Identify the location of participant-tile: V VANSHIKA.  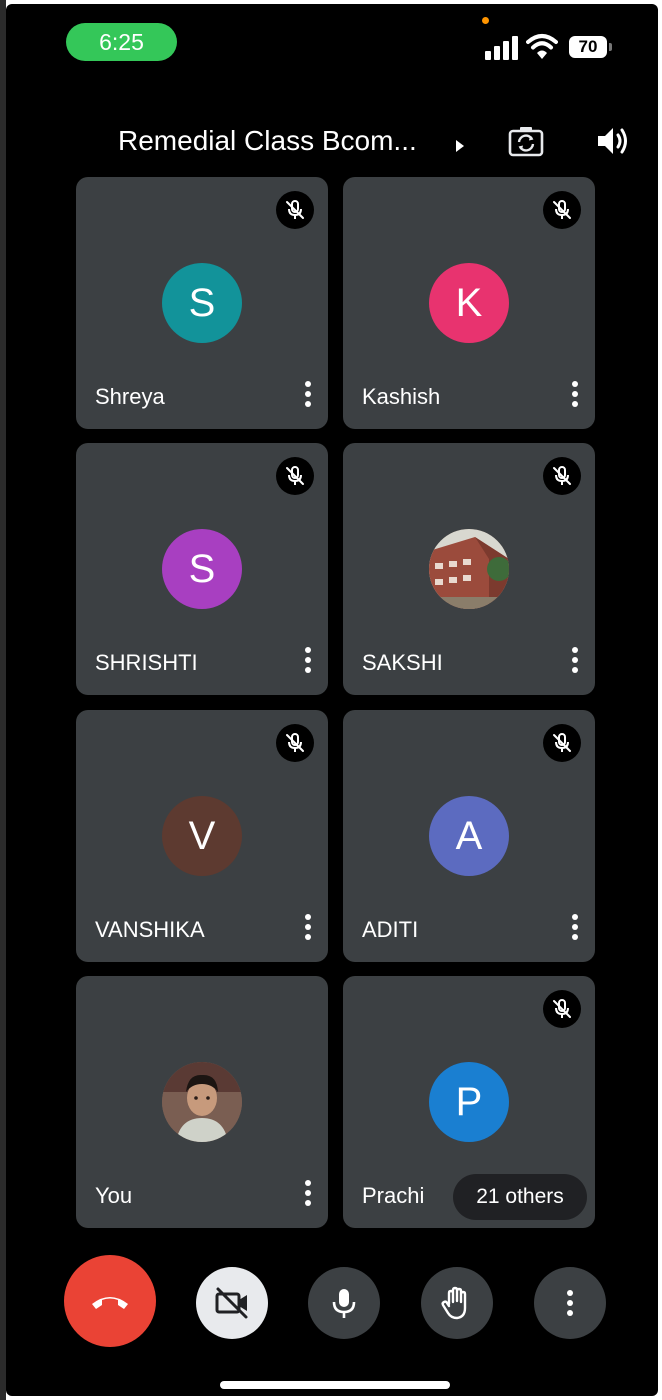
(202, 836).